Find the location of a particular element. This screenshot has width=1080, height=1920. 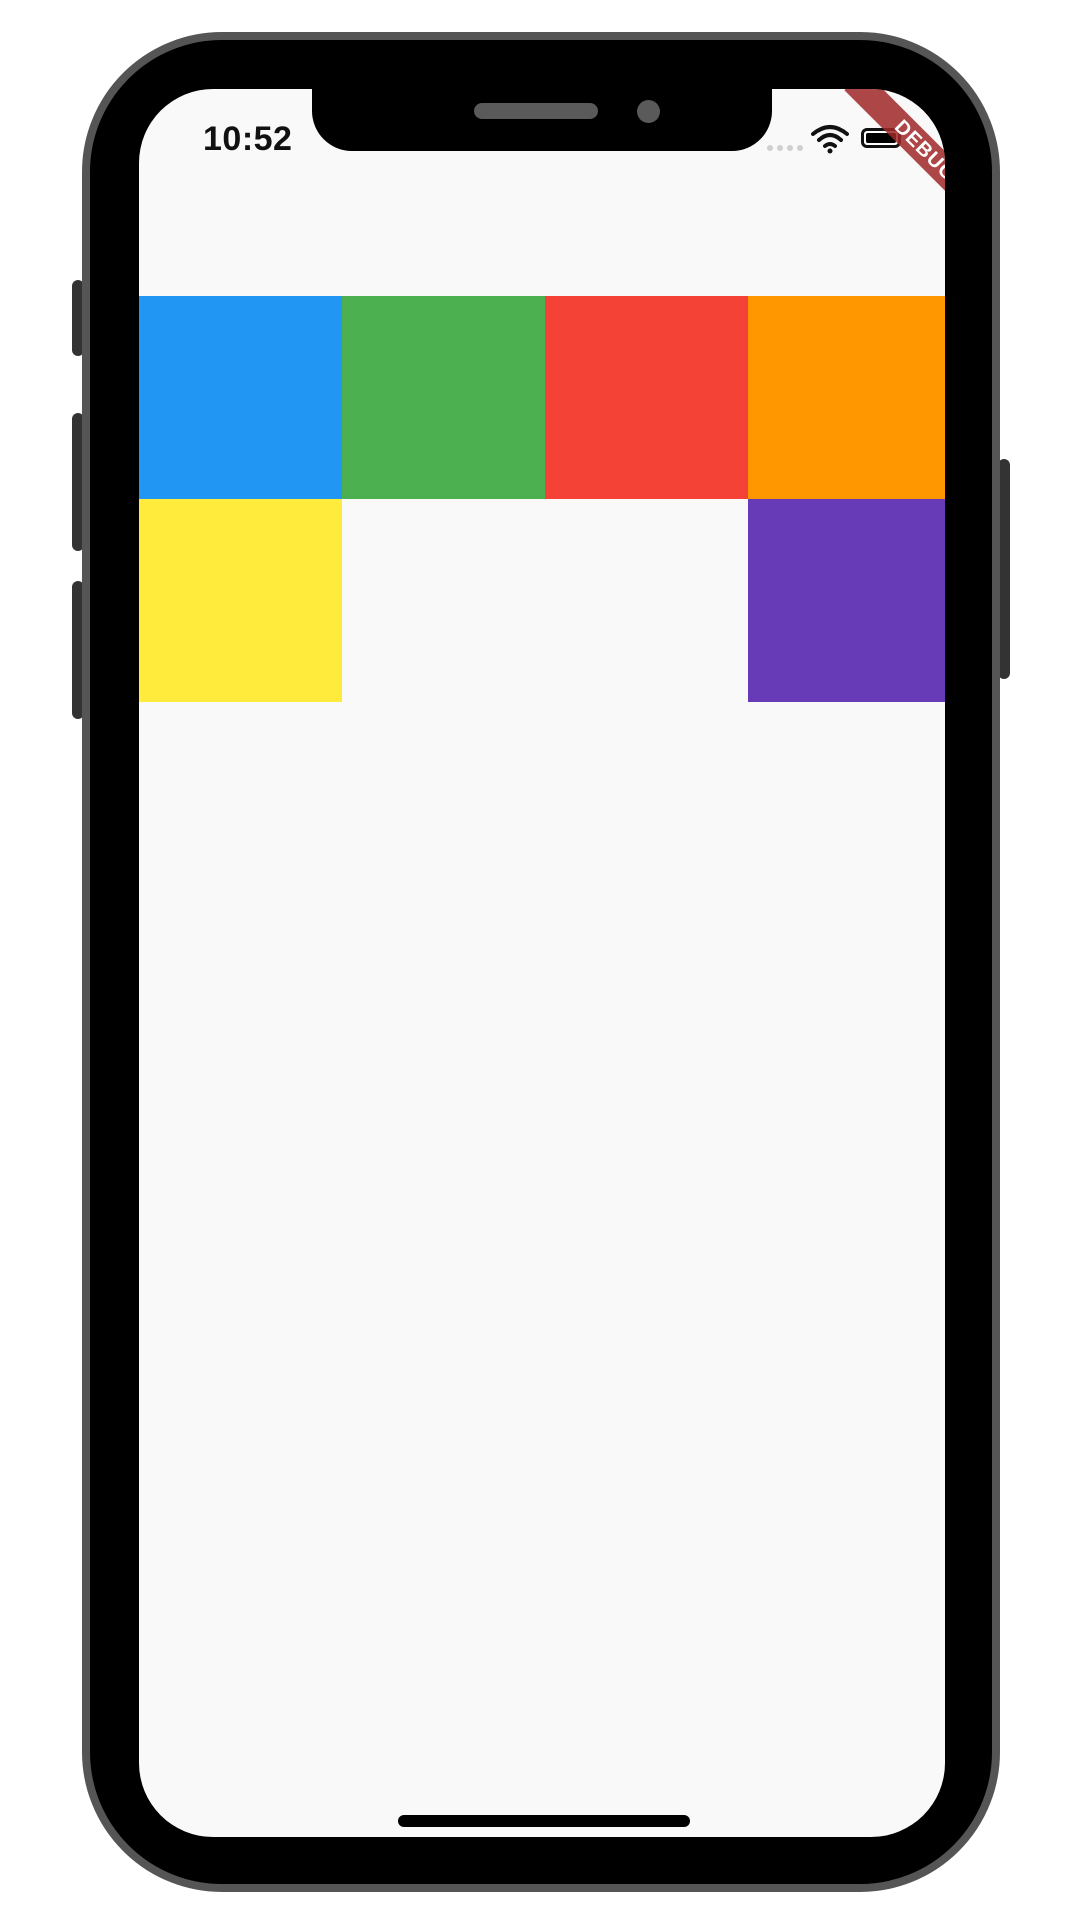

green-tile is located at coordinates (443, 397).